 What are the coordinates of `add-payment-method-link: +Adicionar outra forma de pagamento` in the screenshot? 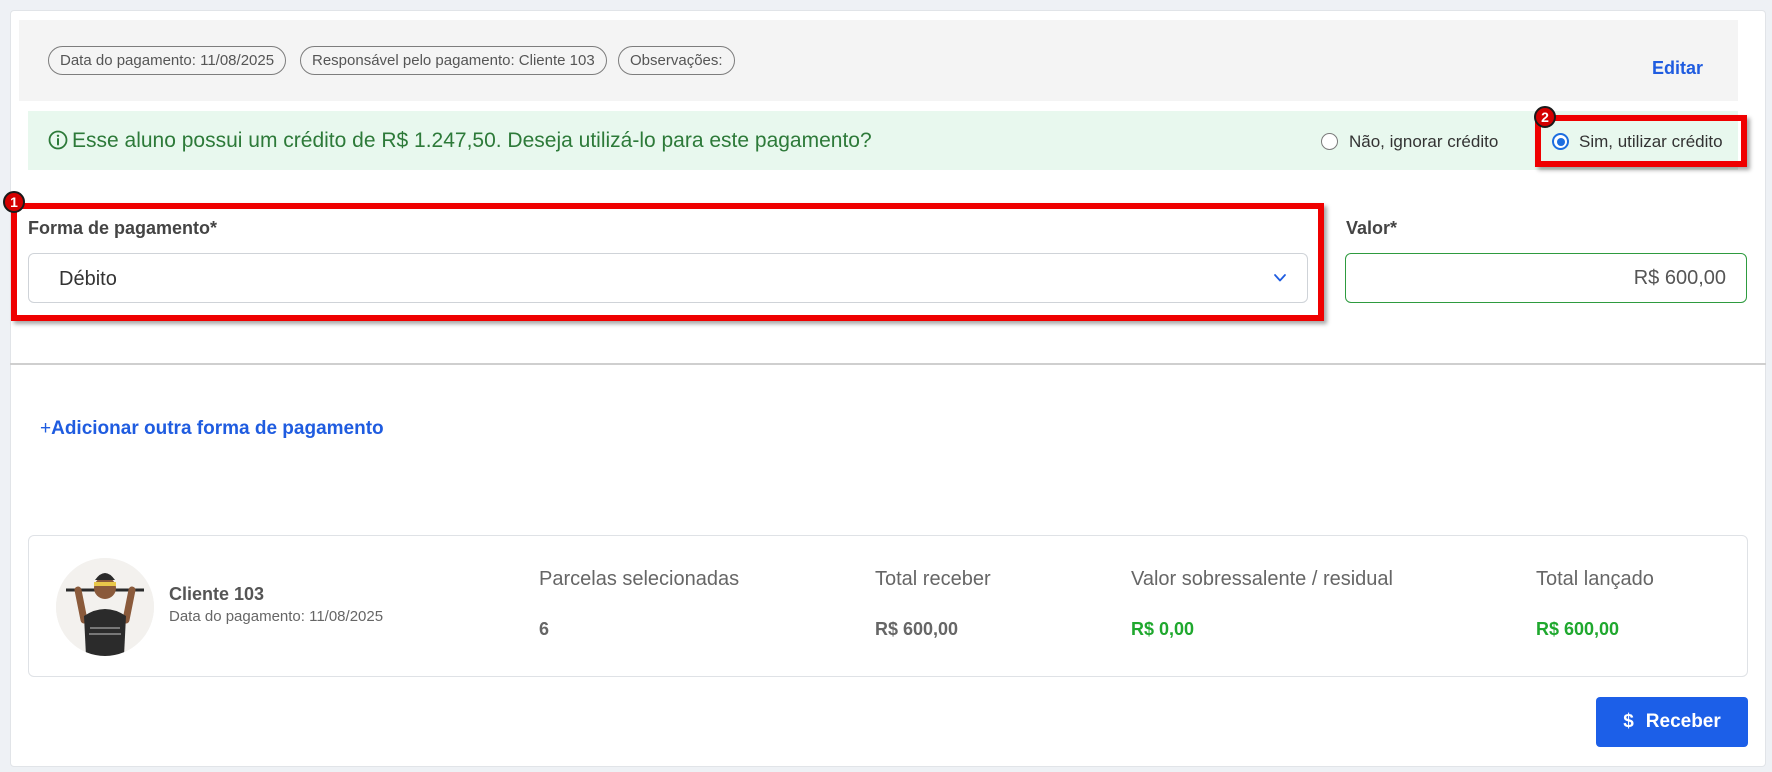 It's located at (212, 429).